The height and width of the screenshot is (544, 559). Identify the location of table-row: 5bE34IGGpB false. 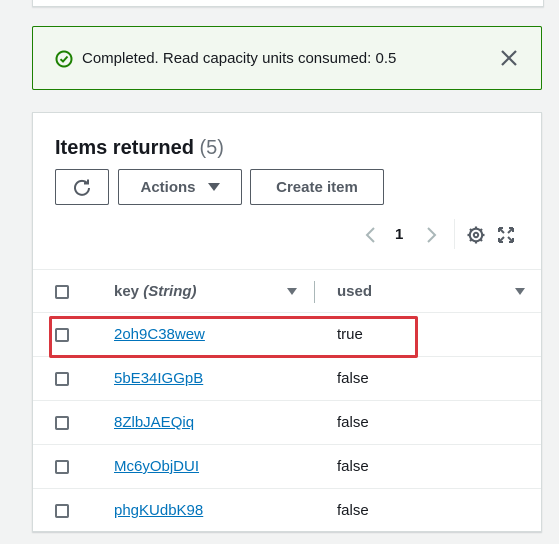
(287, 379).